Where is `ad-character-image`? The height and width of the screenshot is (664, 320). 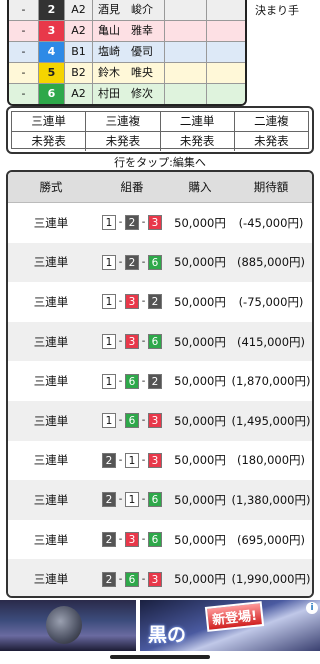 ad-character-image is located at coordinates (64, 625).